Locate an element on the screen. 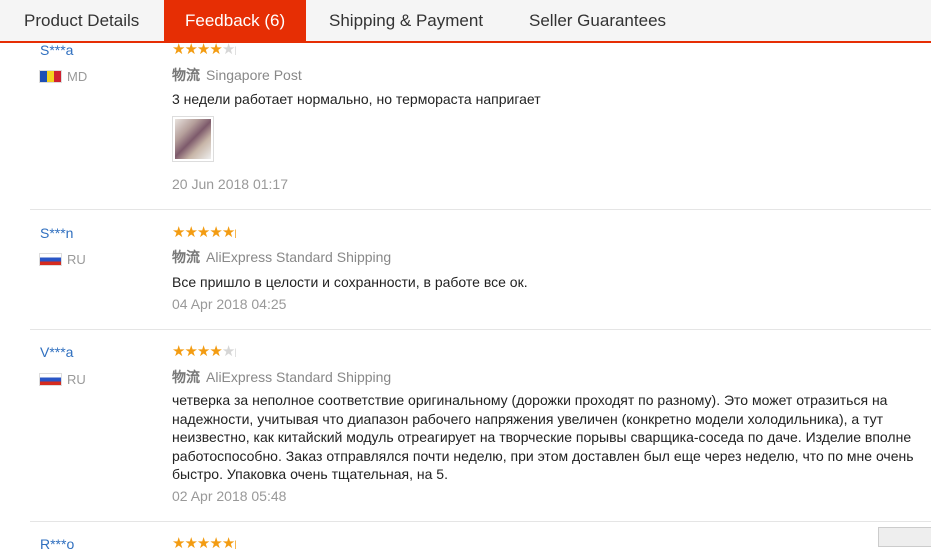  review-photo-image is located at coordinates (193, 139).